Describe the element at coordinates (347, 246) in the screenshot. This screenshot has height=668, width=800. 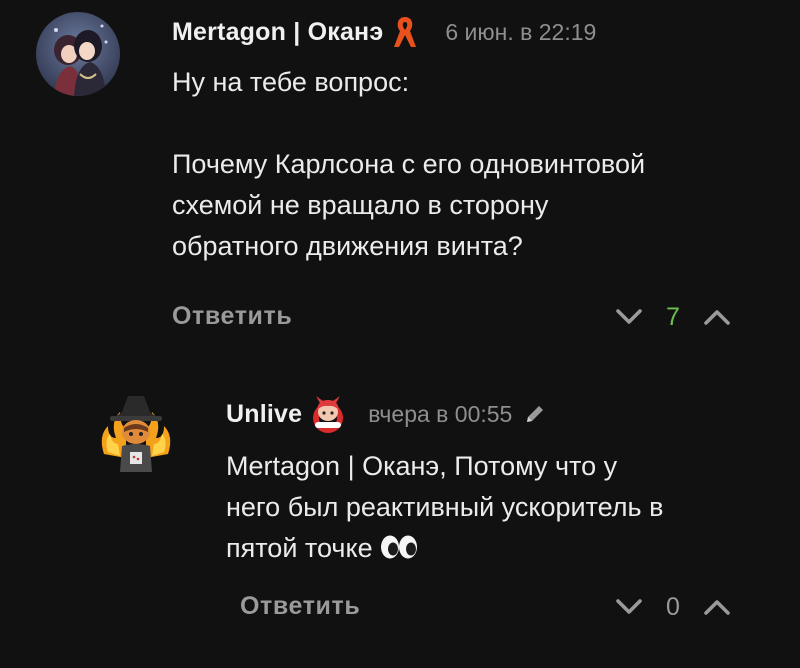
I see `text-line: обратного движения винта?` at that location.